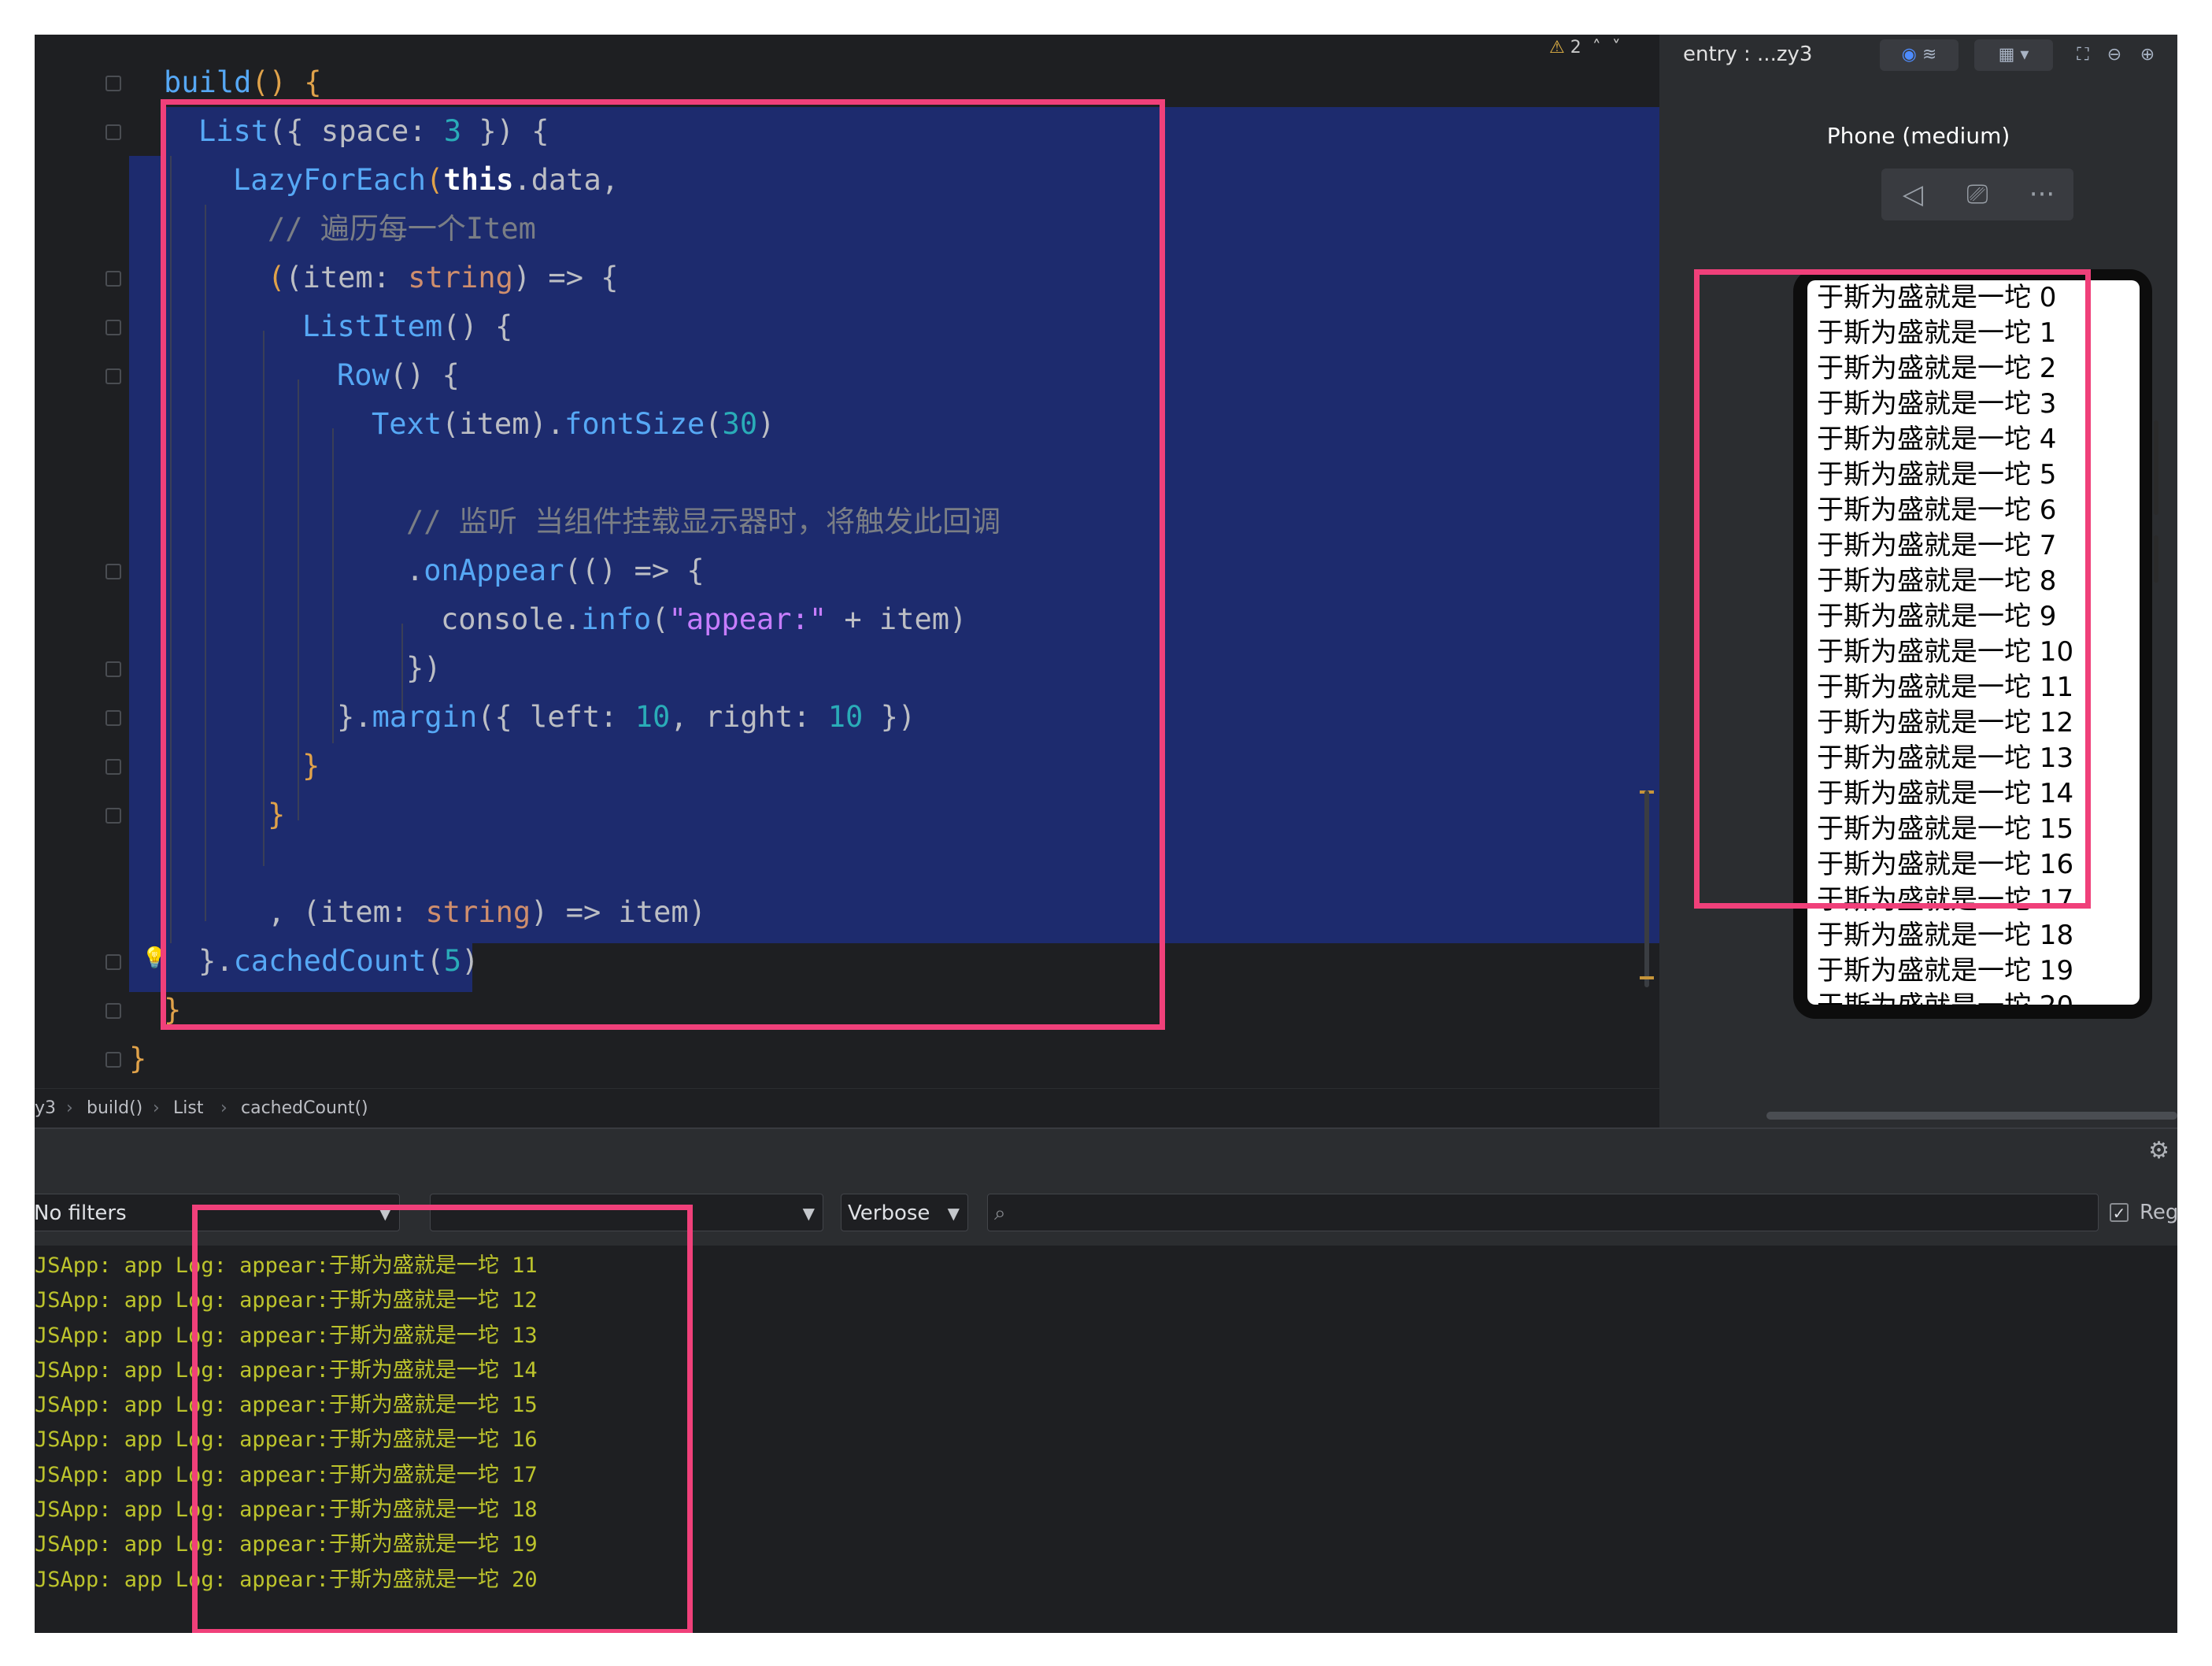 The width and height of the screenshot is (2212, 1666). Describe the element at coordinates (84, 561) in the screenshot. I see `editor-gutter` at that location.